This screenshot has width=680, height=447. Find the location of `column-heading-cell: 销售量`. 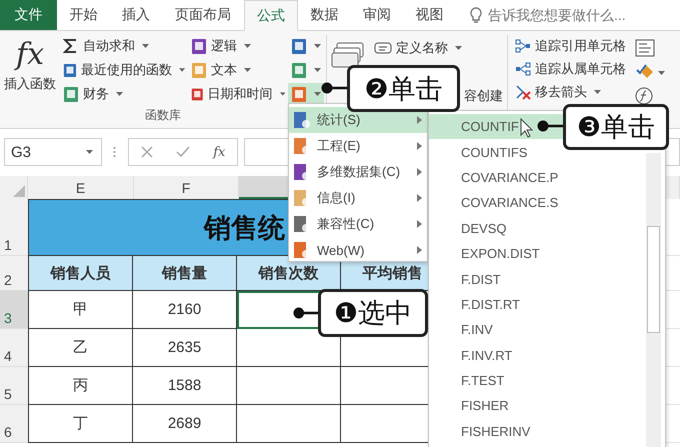

column-heading-cell: 销售量 is located at coordinates (185, 273).